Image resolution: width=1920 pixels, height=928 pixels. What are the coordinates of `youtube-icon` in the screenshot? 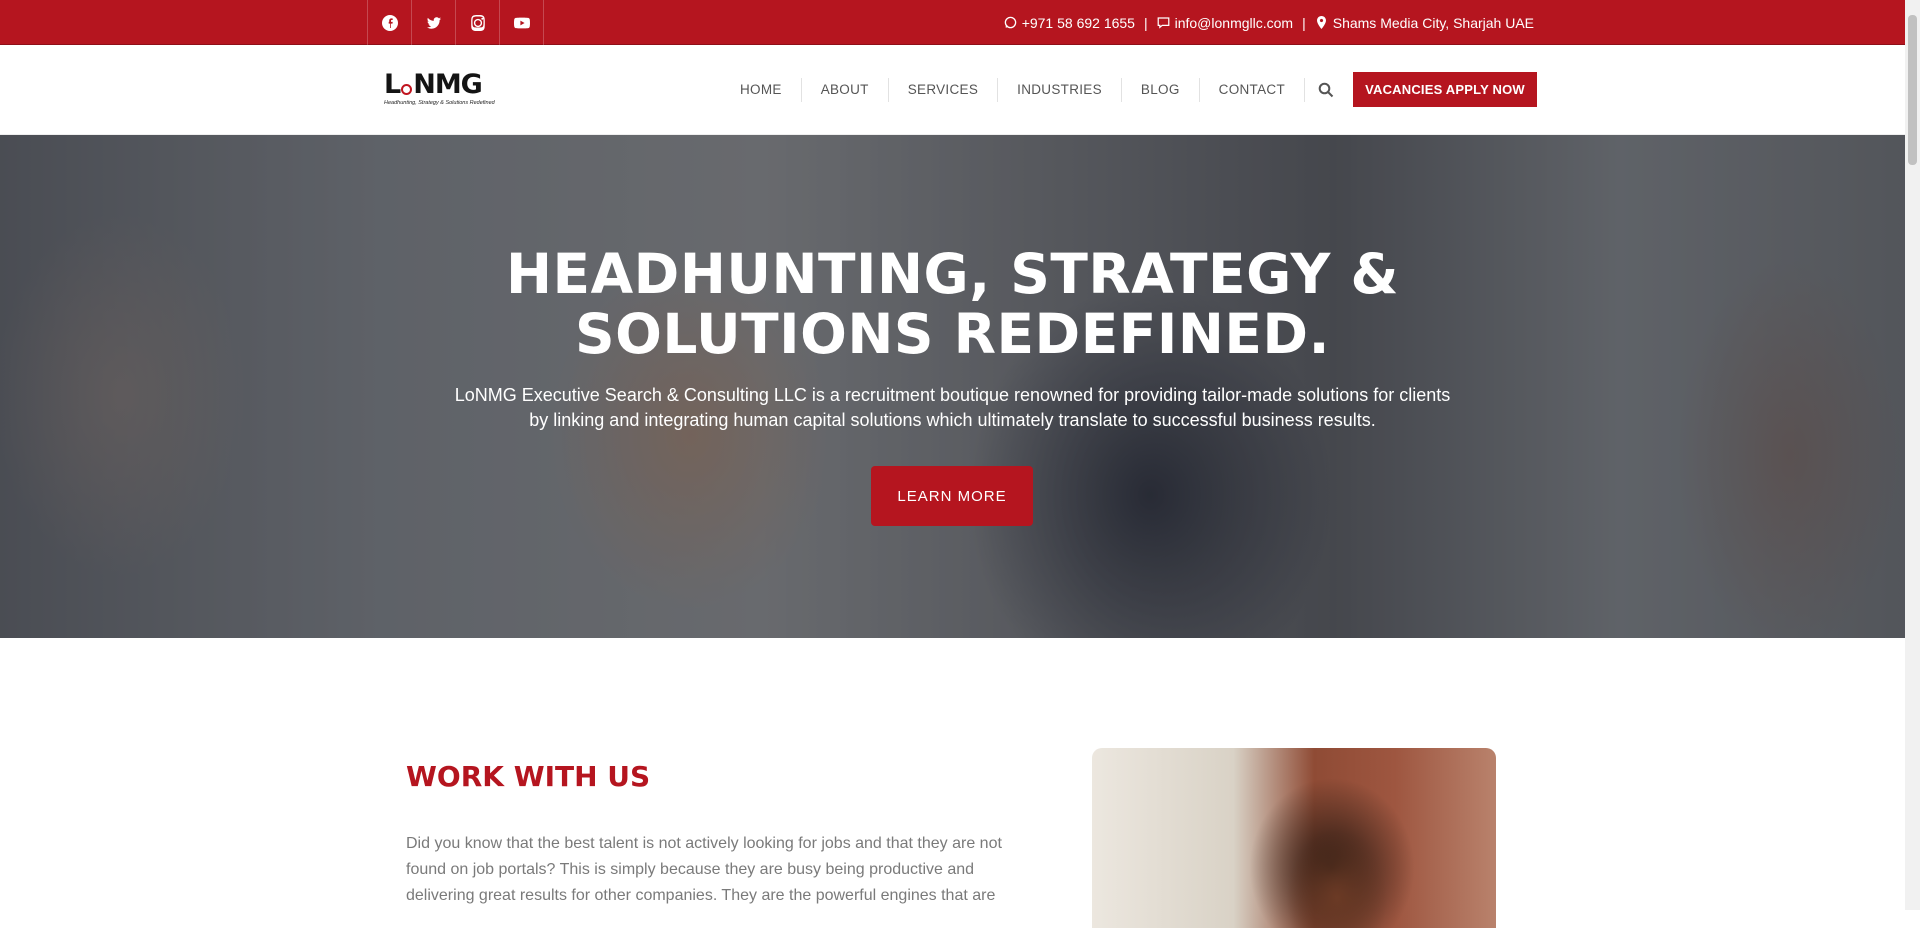 It's located at (521, 22).